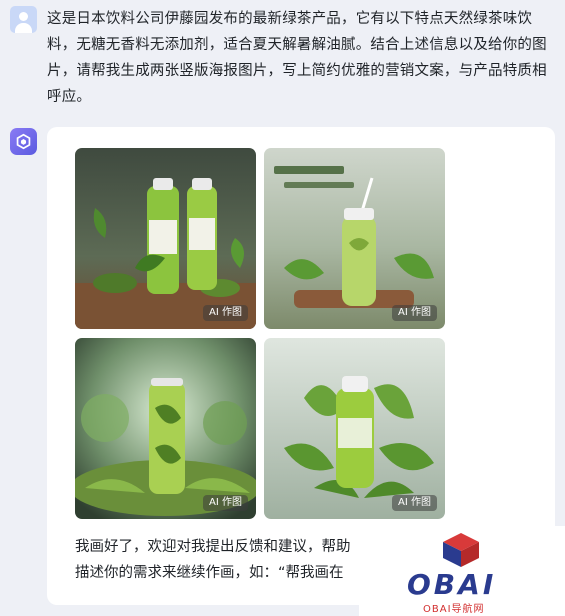 The width and height of the screenshot is (565, 616). I want to click on generated-image-4: AI 作图, so click(354, 428).